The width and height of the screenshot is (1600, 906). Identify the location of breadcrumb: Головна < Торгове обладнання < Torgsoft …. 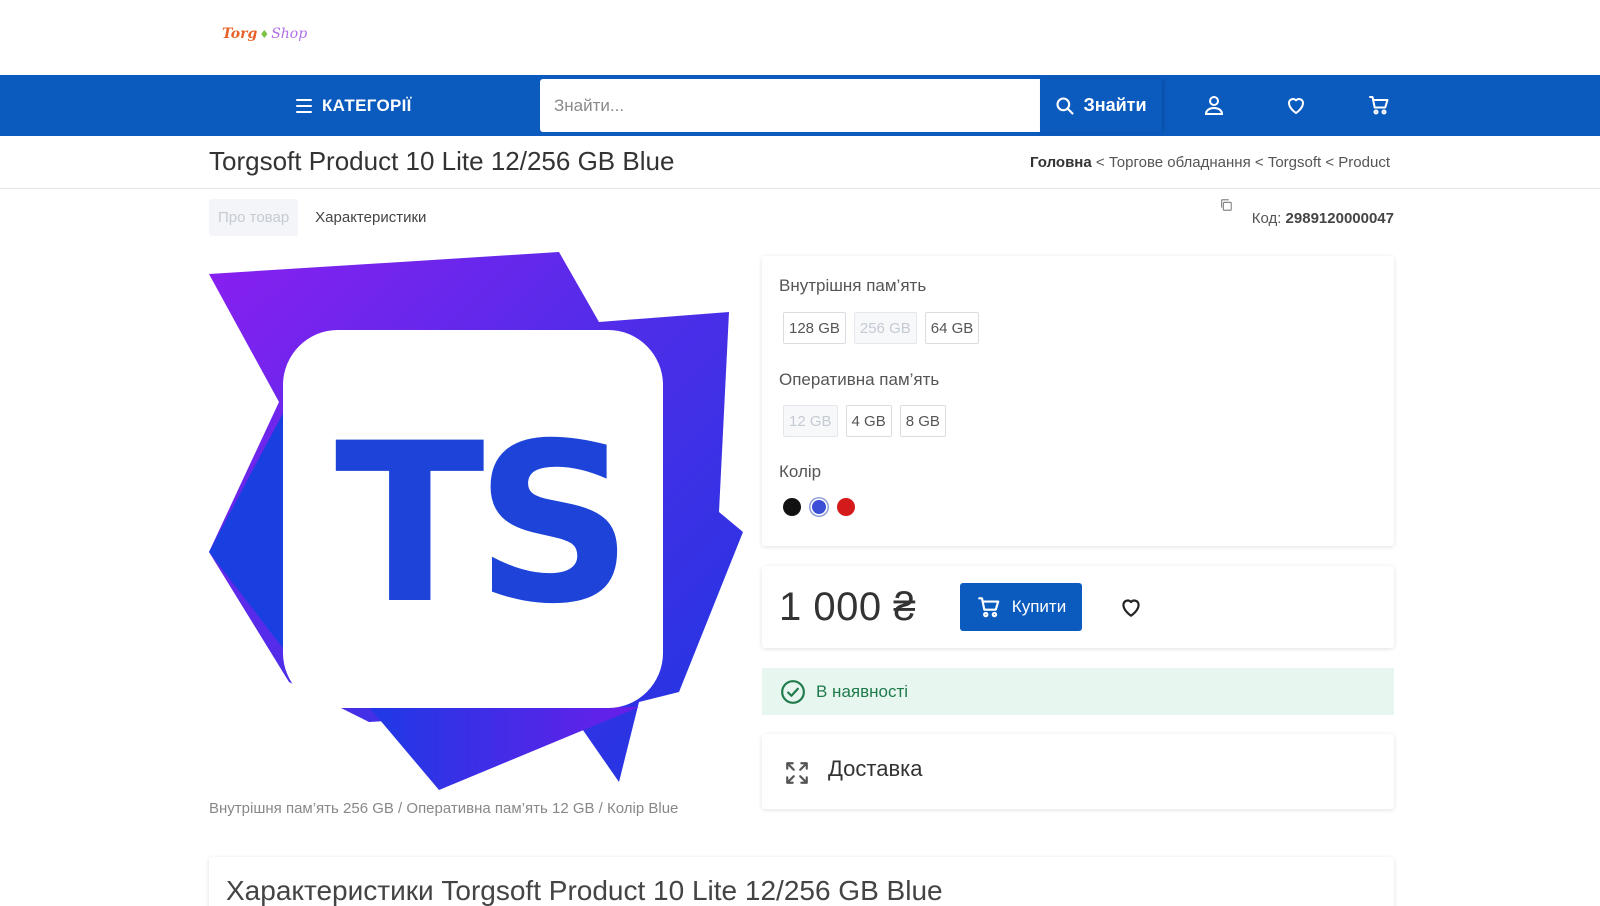
(1210, 162).